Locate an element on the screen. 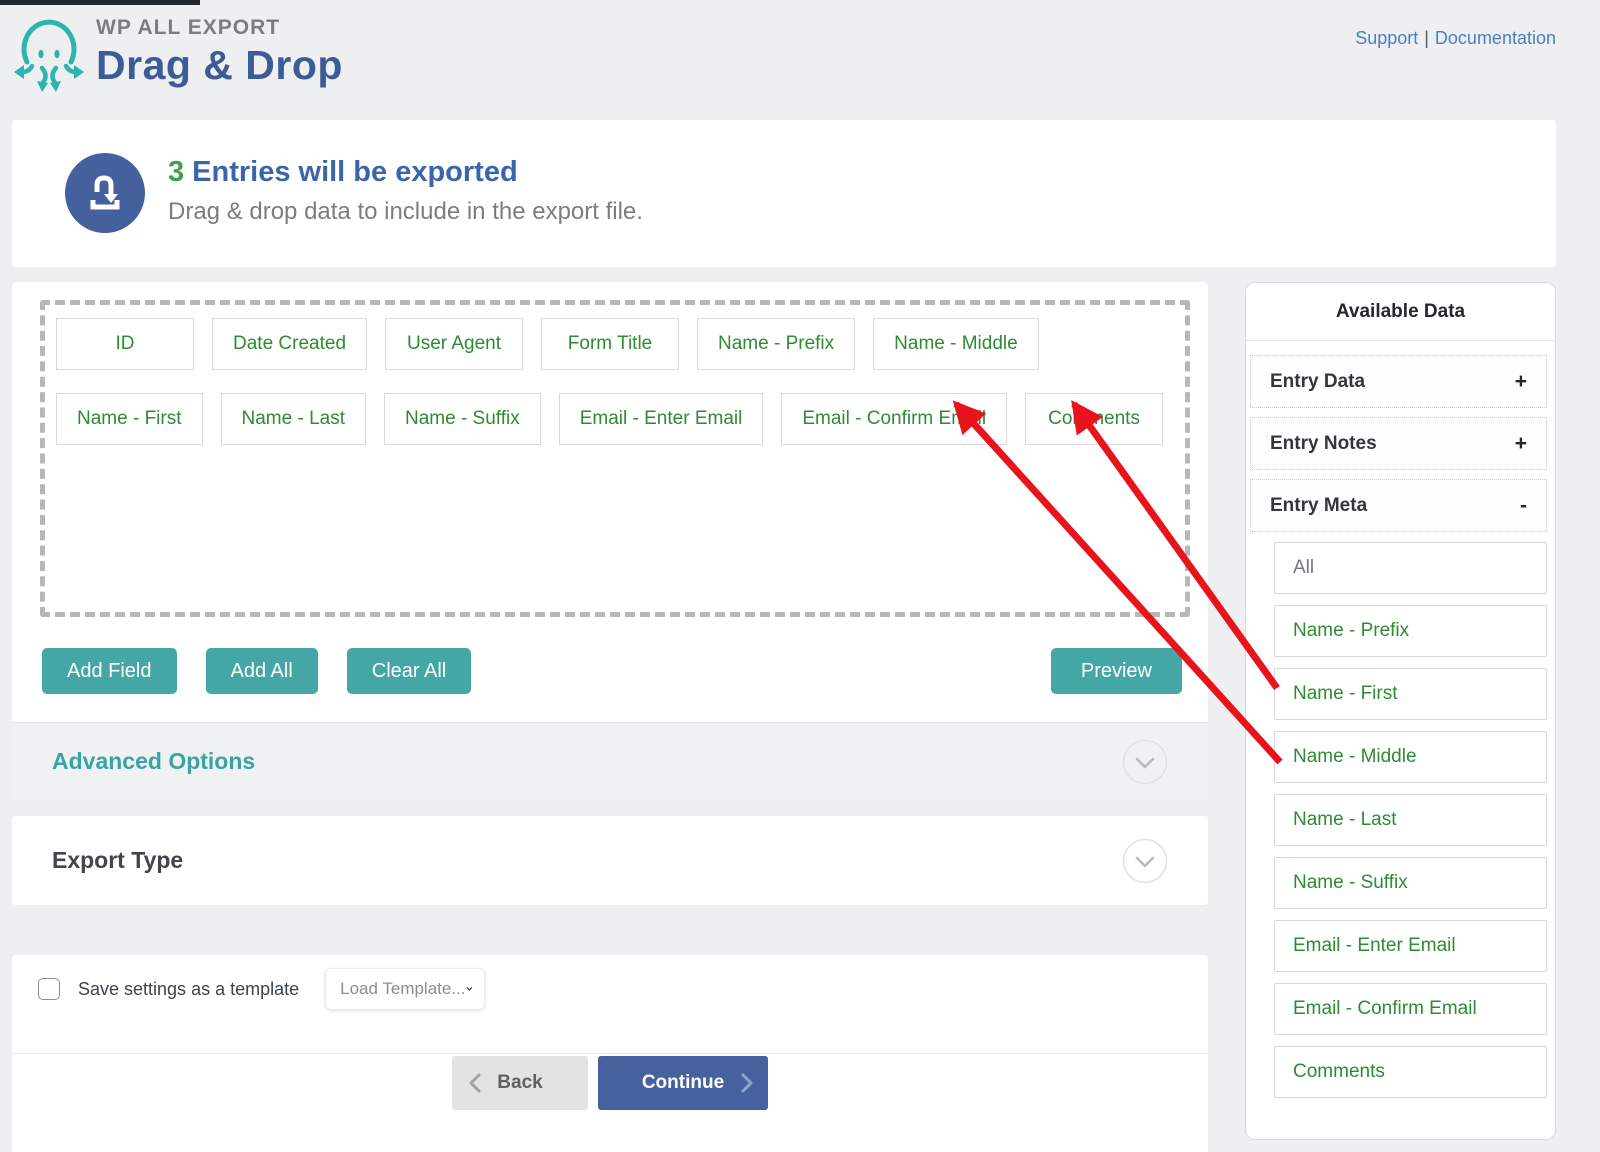 This screenshot has height=1152, width=1600. octopus-logo-icon is located at coordinates (49, 55).